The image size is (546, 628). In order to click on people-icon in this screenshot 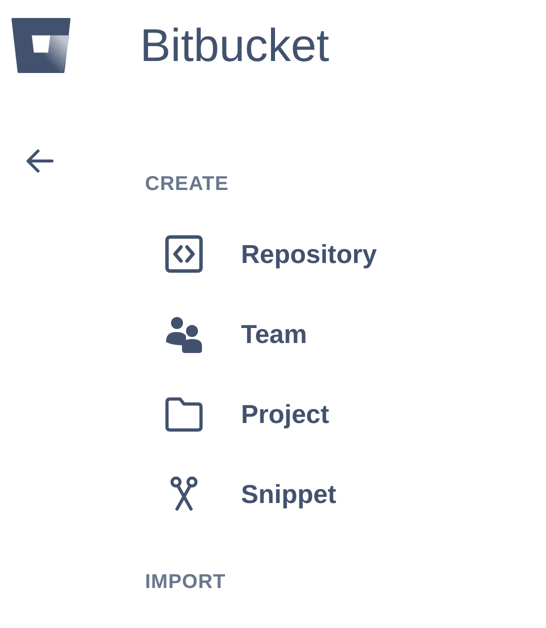, I will do `click(184, 334)`.